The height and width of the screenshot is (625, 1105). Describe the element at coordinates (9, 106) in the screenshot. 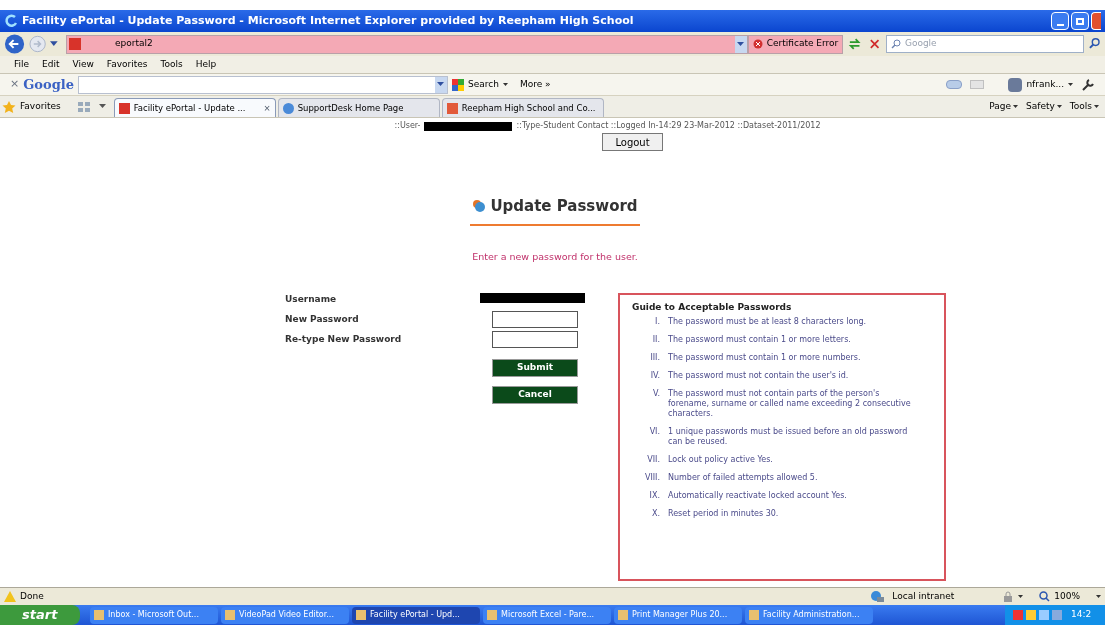

I see `star-icon` at that location.